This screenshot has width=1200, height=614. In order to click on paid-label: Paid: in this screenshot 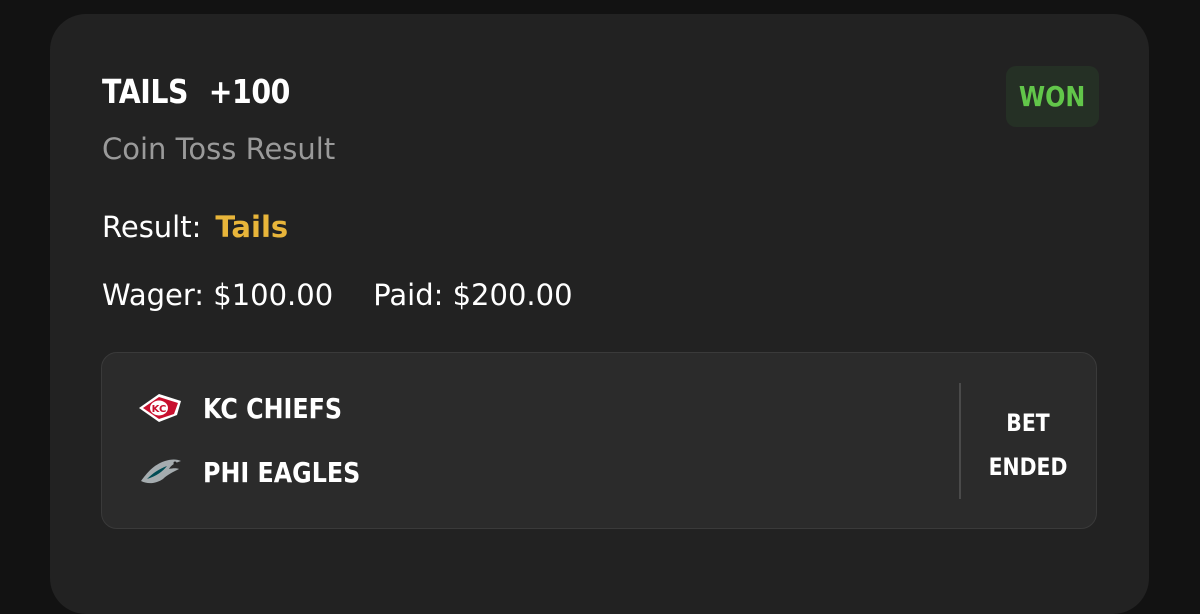, I will do `click(408, 295)`.